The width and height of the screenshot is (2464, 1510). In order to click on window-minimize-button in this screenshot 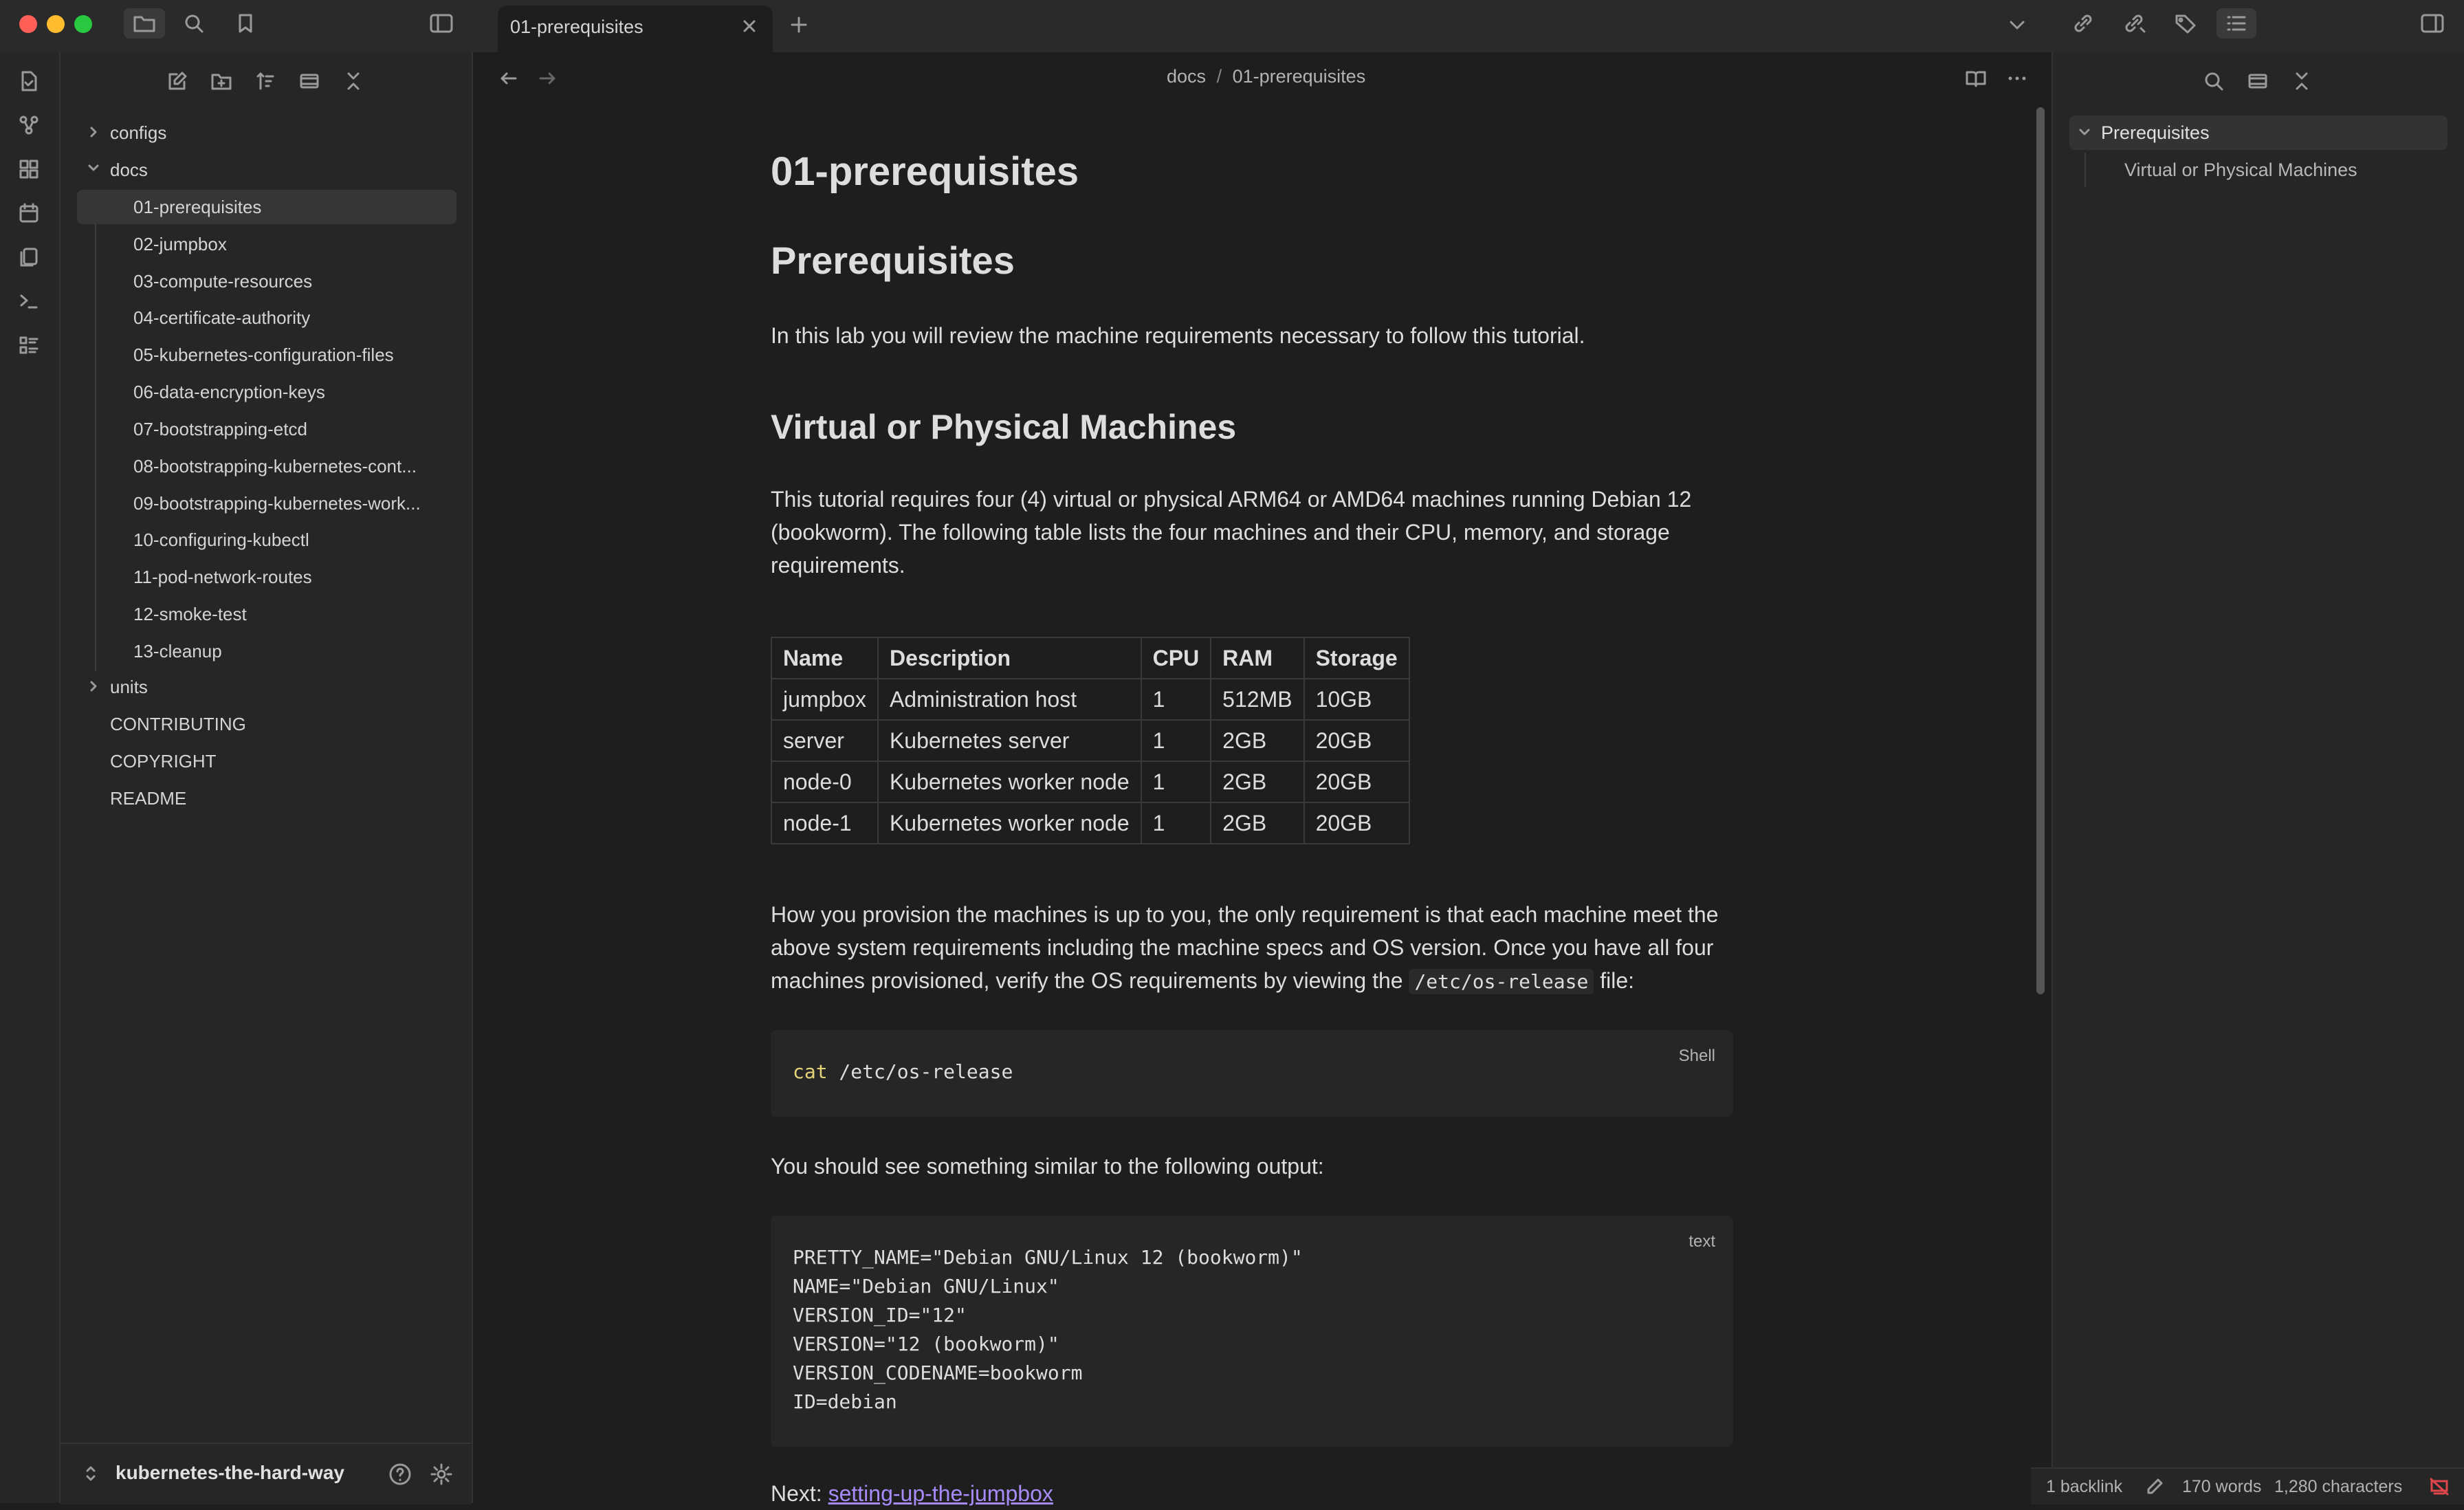, I will do `click(56, 24)`.